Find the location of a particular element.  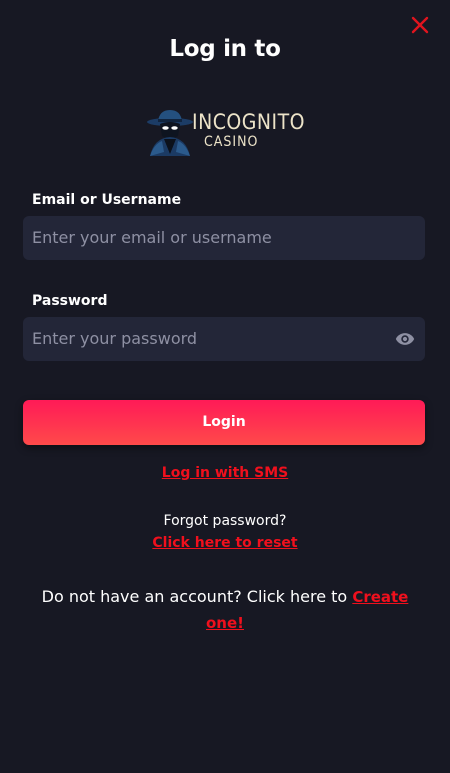

sms-login-link: Log in with SMS is located at coordinates (225, 473).